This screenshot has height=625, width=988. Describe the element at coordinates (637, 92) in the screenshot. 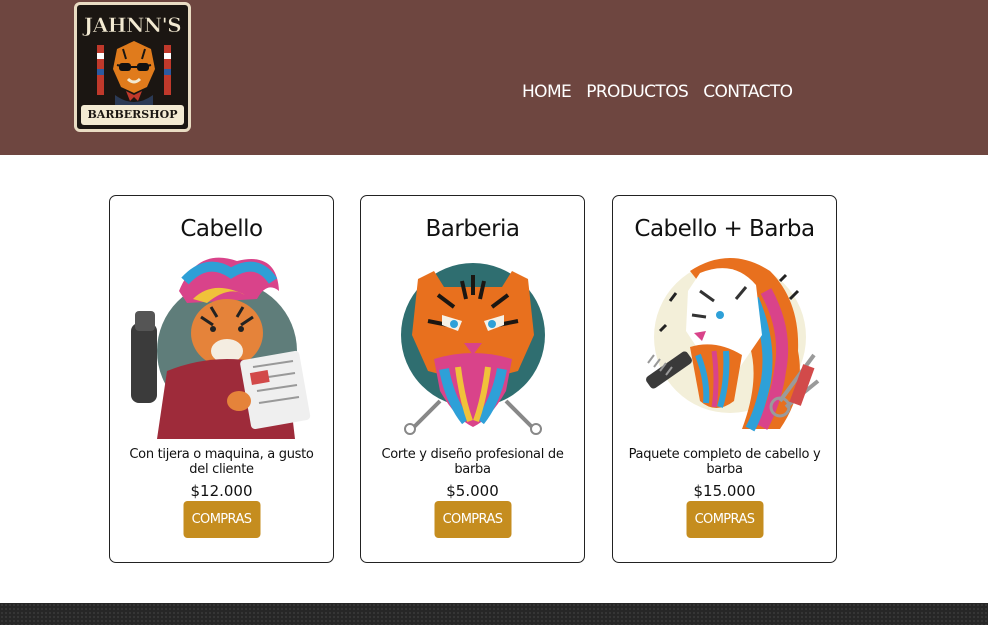

I see `nav-productos-link: PRODUCTOS` at that location.